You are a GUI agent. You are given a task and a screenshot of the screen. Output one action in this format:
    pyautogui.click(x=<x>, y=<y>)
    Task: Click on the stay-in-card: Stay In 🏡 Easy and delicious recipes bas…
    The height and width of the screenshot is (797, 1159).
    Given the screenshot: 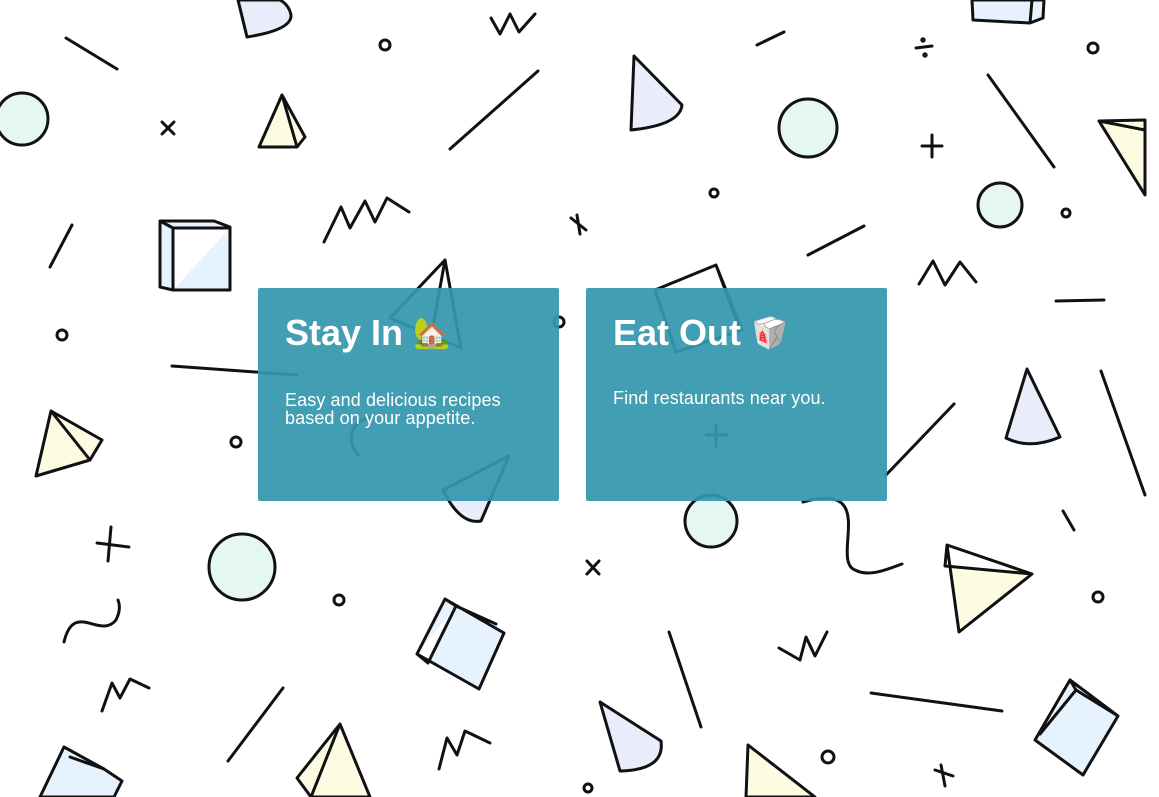 What is the action you would take?
    pyautogui.click(x=408, y=394)
    